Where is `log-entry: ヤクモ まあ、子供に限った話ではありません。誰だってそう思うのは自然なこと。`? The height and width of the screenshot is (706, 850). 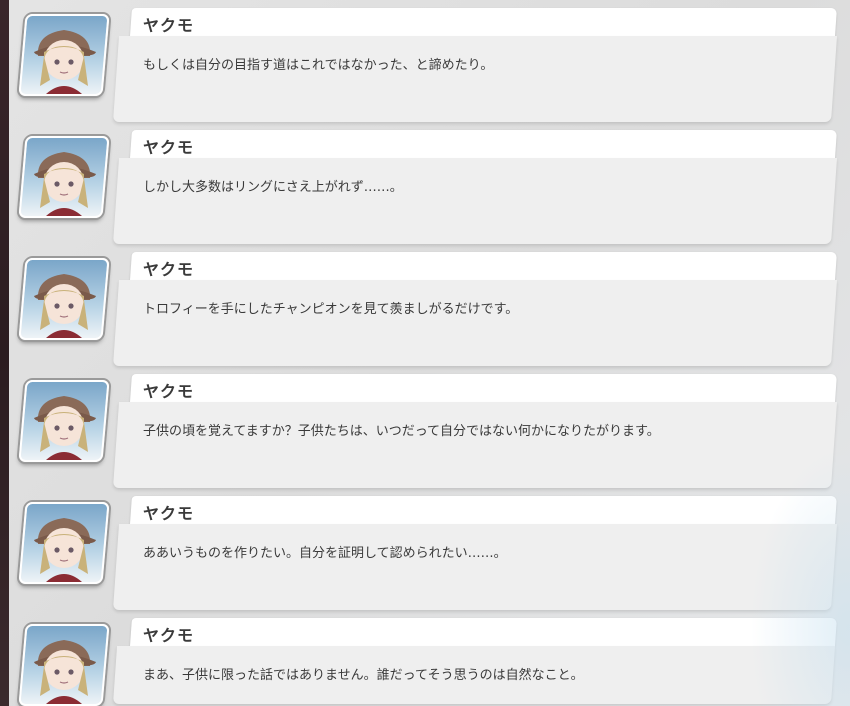 log-entry: ヤクモ まあ、子供に限った話ではありません。誰だってそう思うのは自然なこと。 is located at coordinates (429, 662).